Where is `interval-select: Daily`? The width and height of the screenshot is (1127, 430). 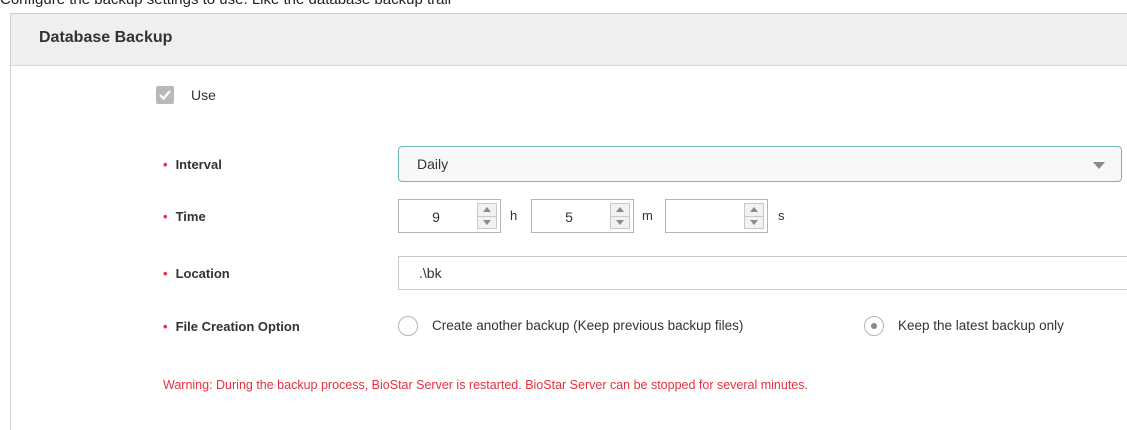
interval-select: Daily is located at coordinates (760, 164).